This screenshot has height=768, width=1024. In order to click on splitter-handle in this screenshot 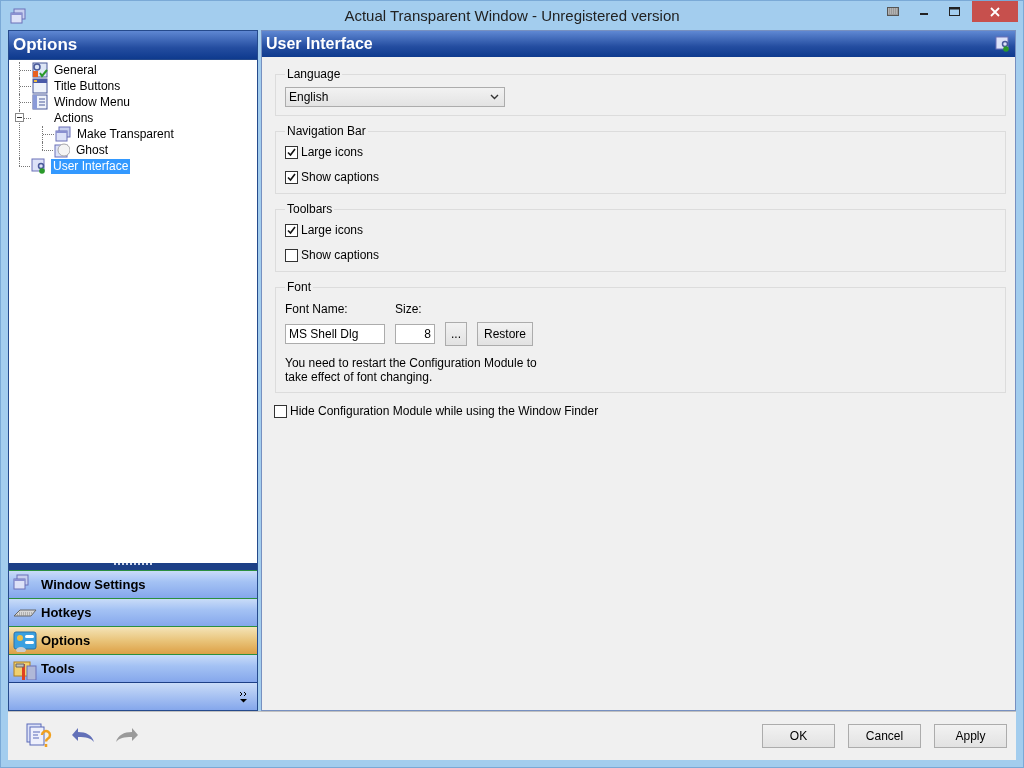, I will do `click(133, 566)`.